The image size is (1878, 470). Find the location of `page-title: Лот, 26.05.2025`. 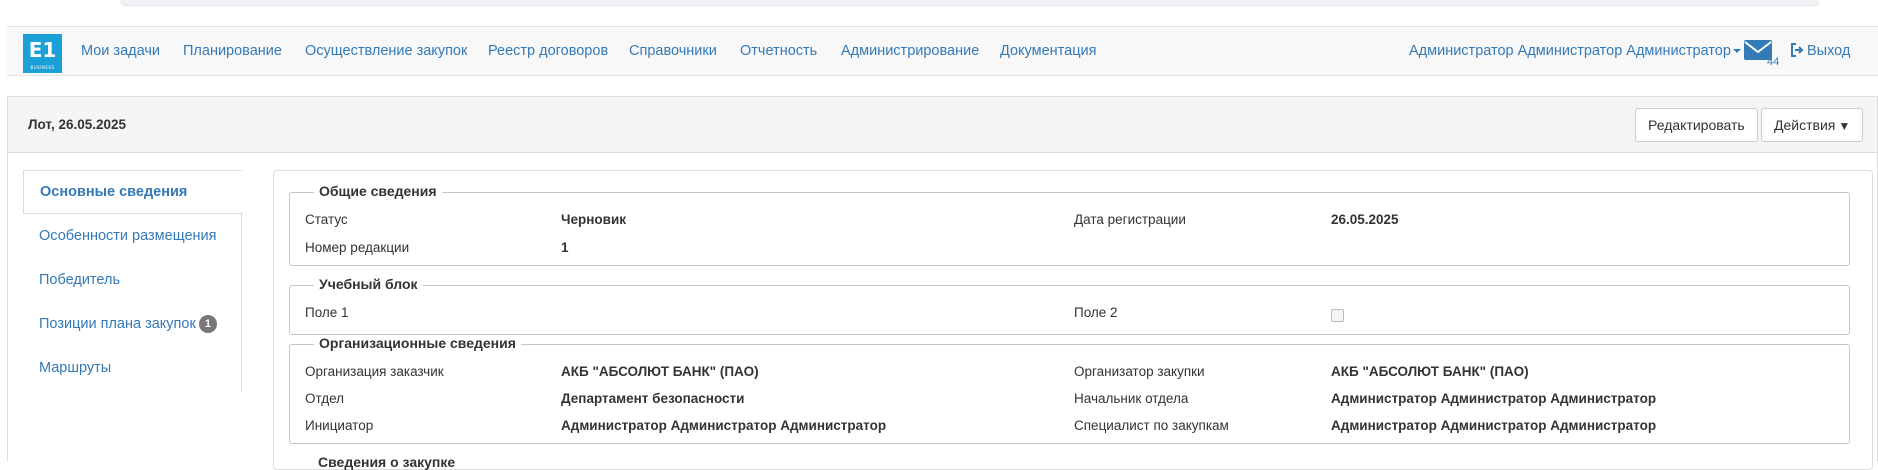

page-title: Лот, 26.05.2025 is located at coordinates (77, 124).